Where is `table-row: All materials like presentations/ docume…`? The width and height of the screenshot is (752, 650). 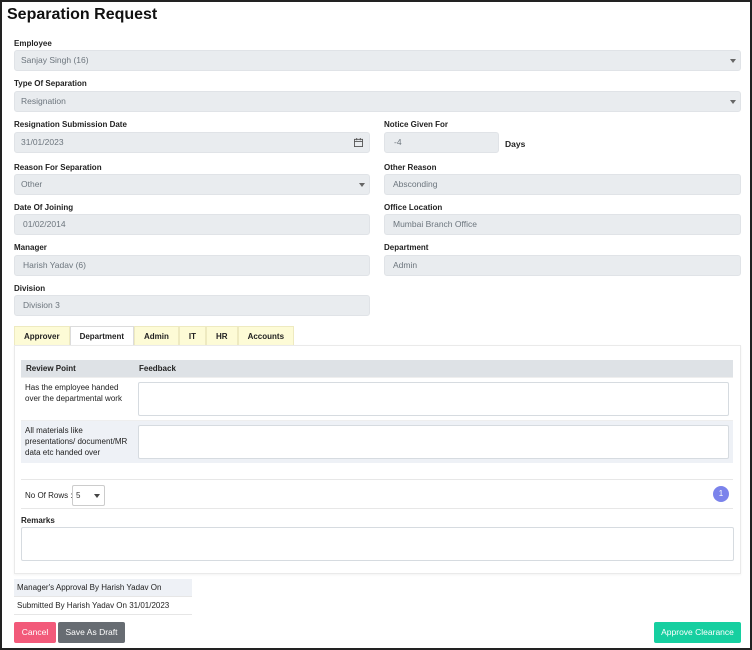
table-row: All materials like presentations/ docume… is located at coordinates (377, 441).